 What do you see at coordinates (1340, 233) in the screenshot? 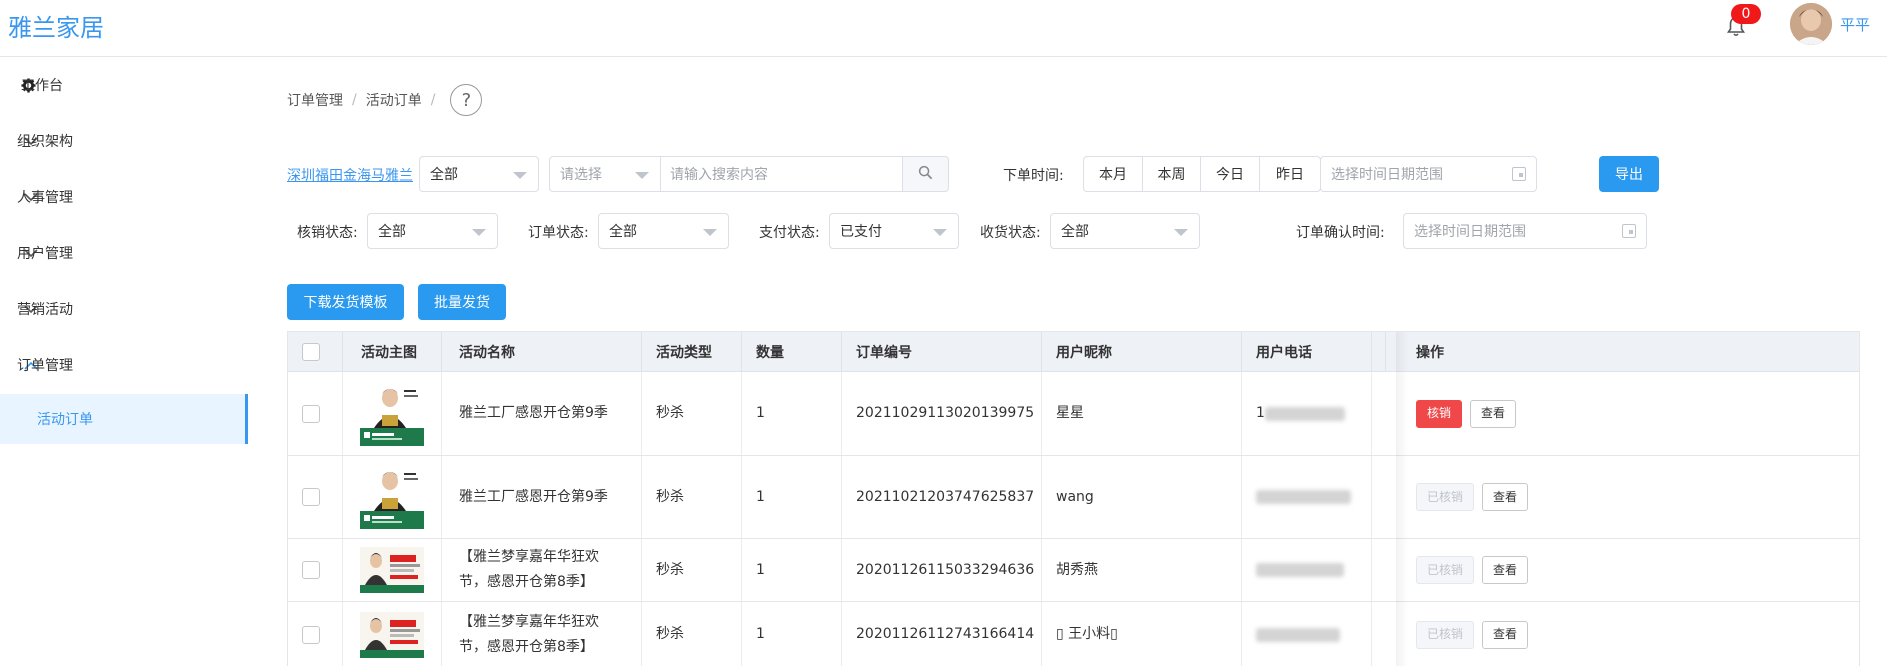
I see `confirm-time-label: 订单确认时间:` at bounding box center [1340, 233].